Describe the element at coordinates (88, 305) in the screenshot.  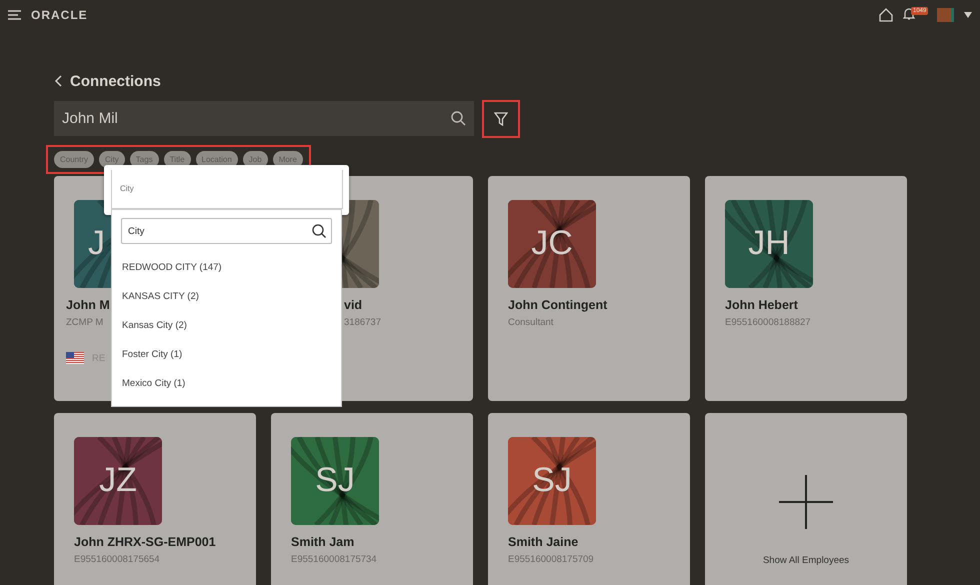
I see `employee-name: John M` at that location.